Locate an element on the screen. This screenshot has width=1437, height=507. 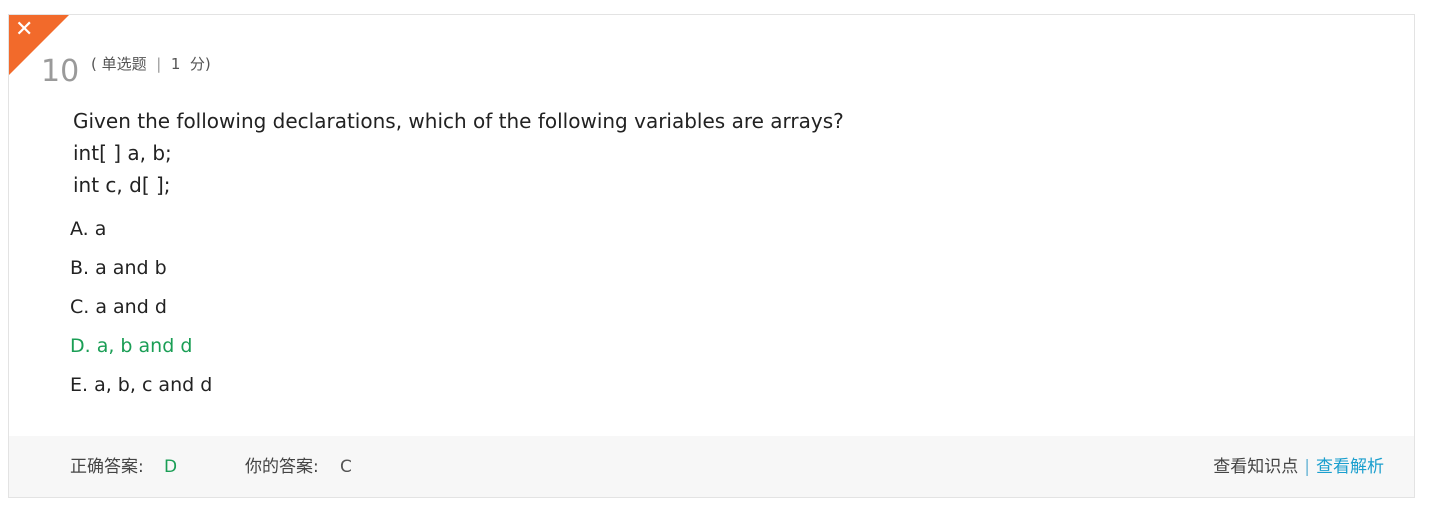
option-b: B. a and b is located at coordinates (141, 271).